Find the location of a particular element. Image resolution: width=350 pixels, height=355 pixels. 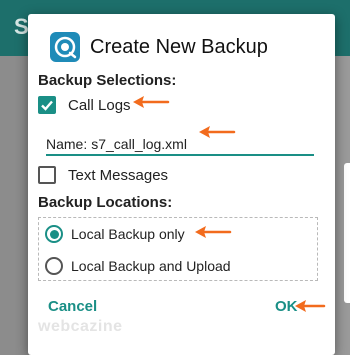

backup-app-icon is located at coordinates (65, 47).